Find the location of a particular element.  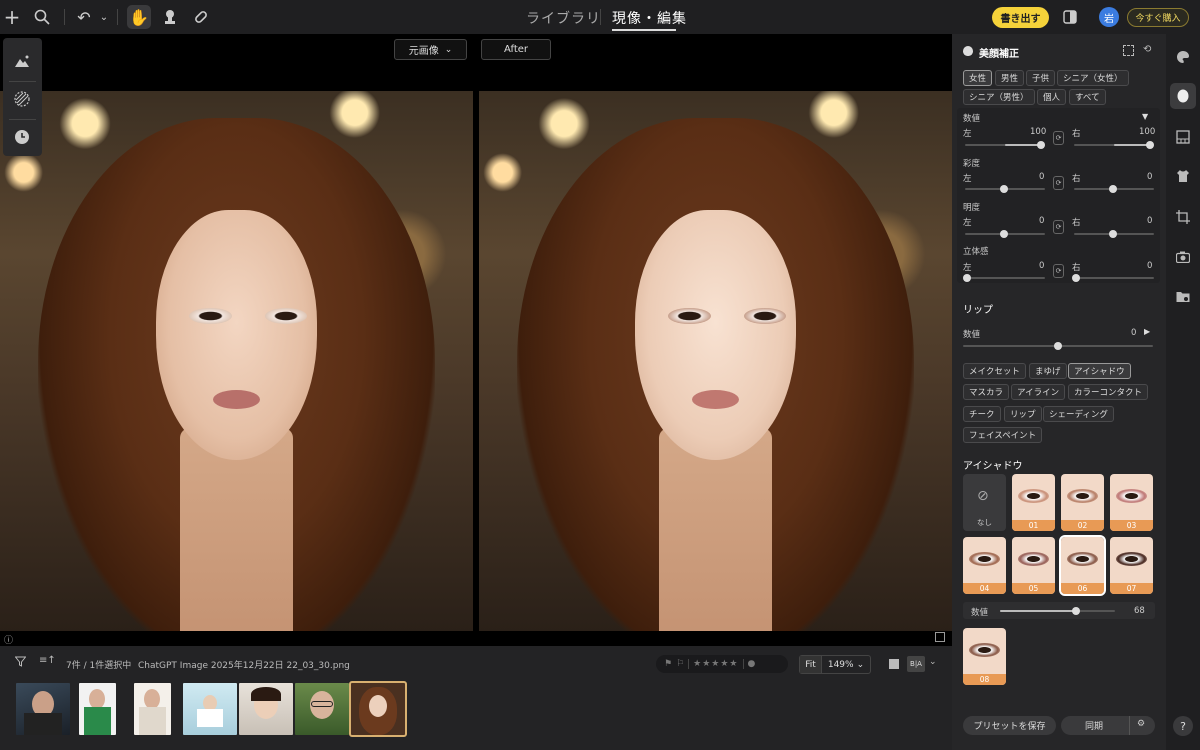

eyeshadow-tile: 01 is located at coordinates (1033, 502).